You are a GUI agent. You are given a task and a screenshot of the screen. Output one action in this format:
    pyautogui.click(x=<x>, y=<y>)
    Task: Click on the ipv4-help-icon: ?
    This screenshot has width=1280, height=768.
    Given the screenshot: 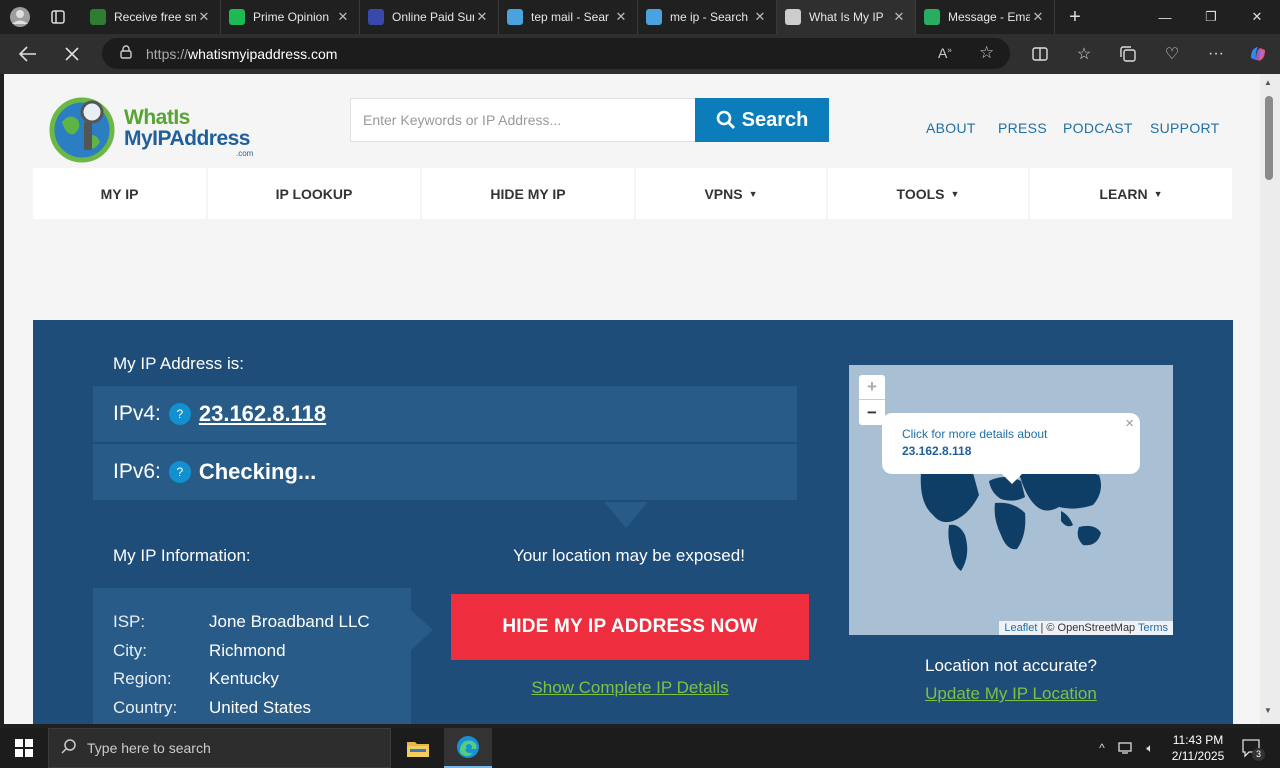 What is the action you would take?
    pyautogui.click(x=179, y=414)
    